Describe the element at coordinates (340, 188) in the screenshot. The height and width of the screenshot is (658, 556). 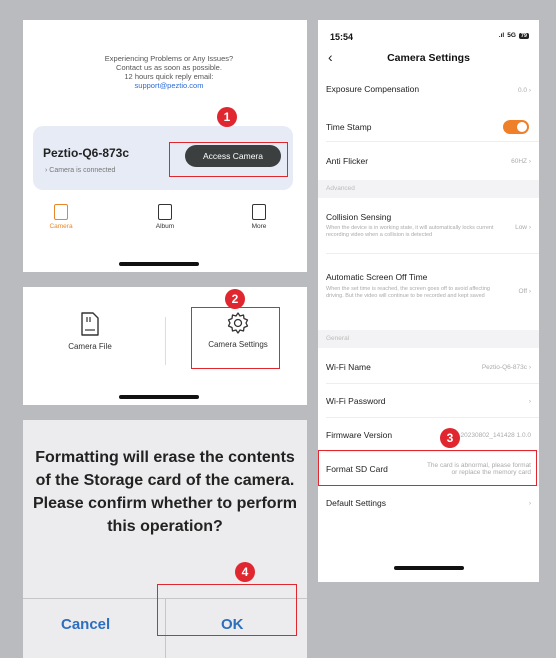
I see `section-label: Advanced` at that location.